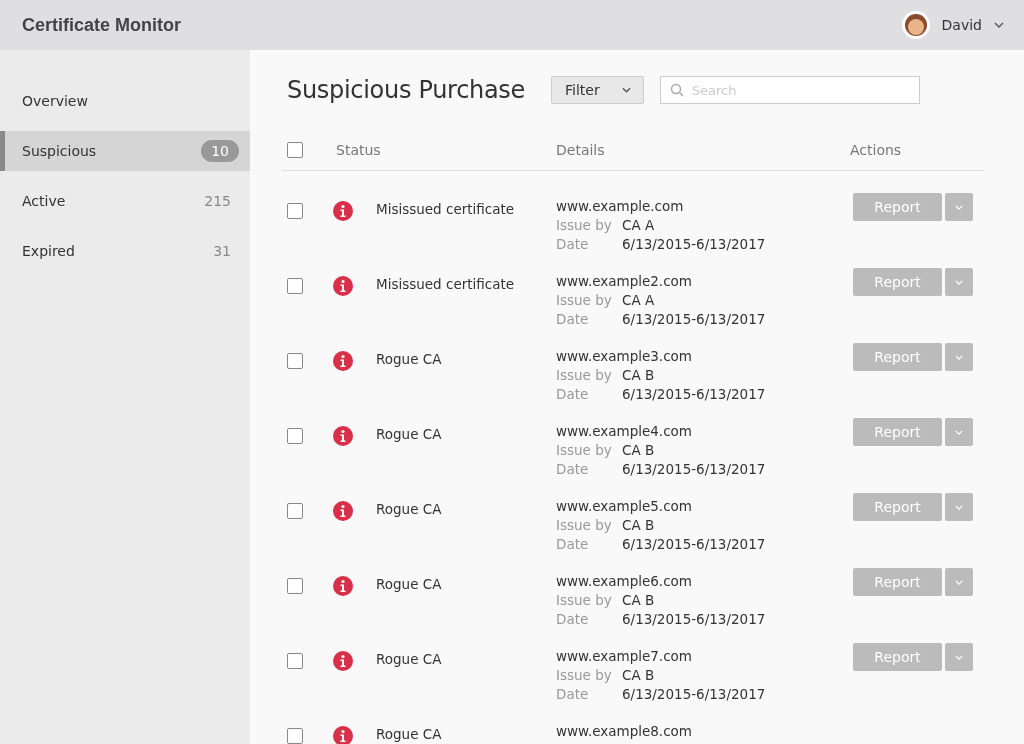  What do you see at coordinates (961, 25) in the screenshot?
I see `user-menu-button: David` at bounding box center [961, 25].